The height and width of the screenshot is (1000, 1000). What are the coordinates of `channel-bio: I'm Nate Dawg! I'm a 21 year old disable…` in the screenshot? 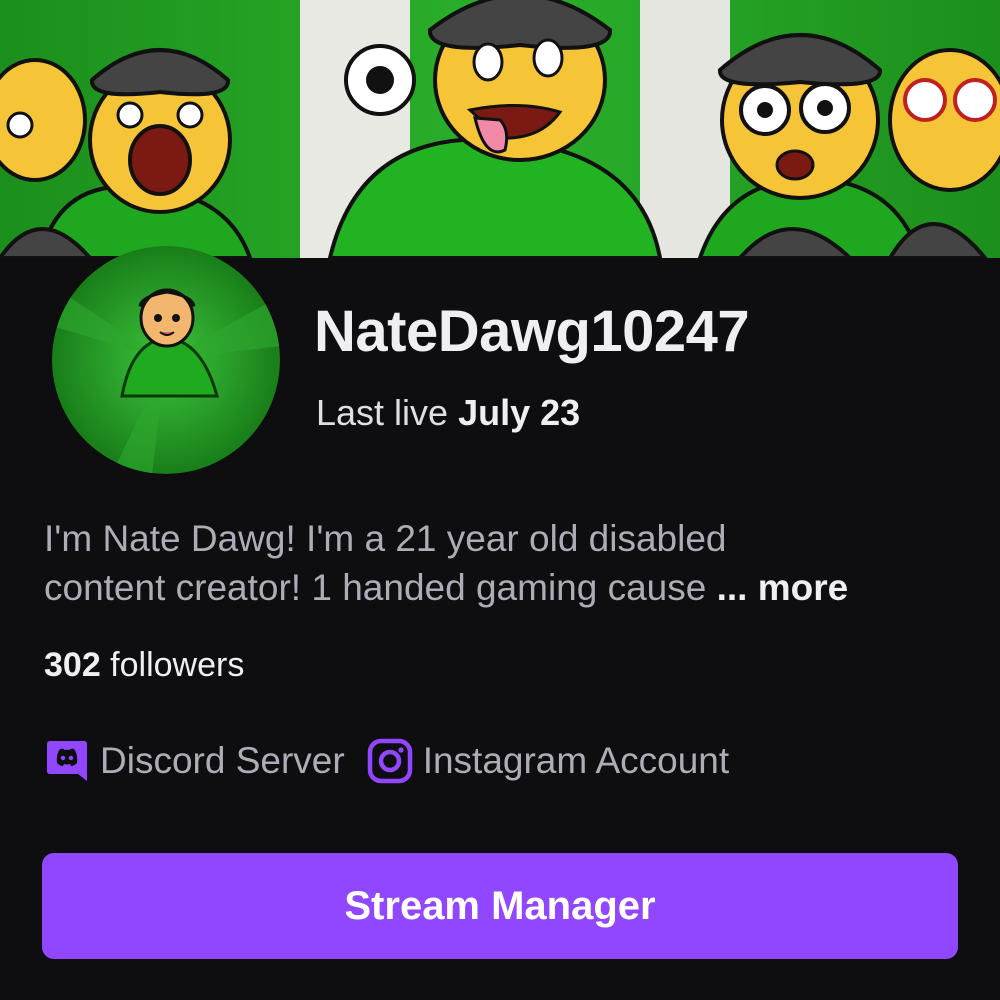 It's located at (504, 563).